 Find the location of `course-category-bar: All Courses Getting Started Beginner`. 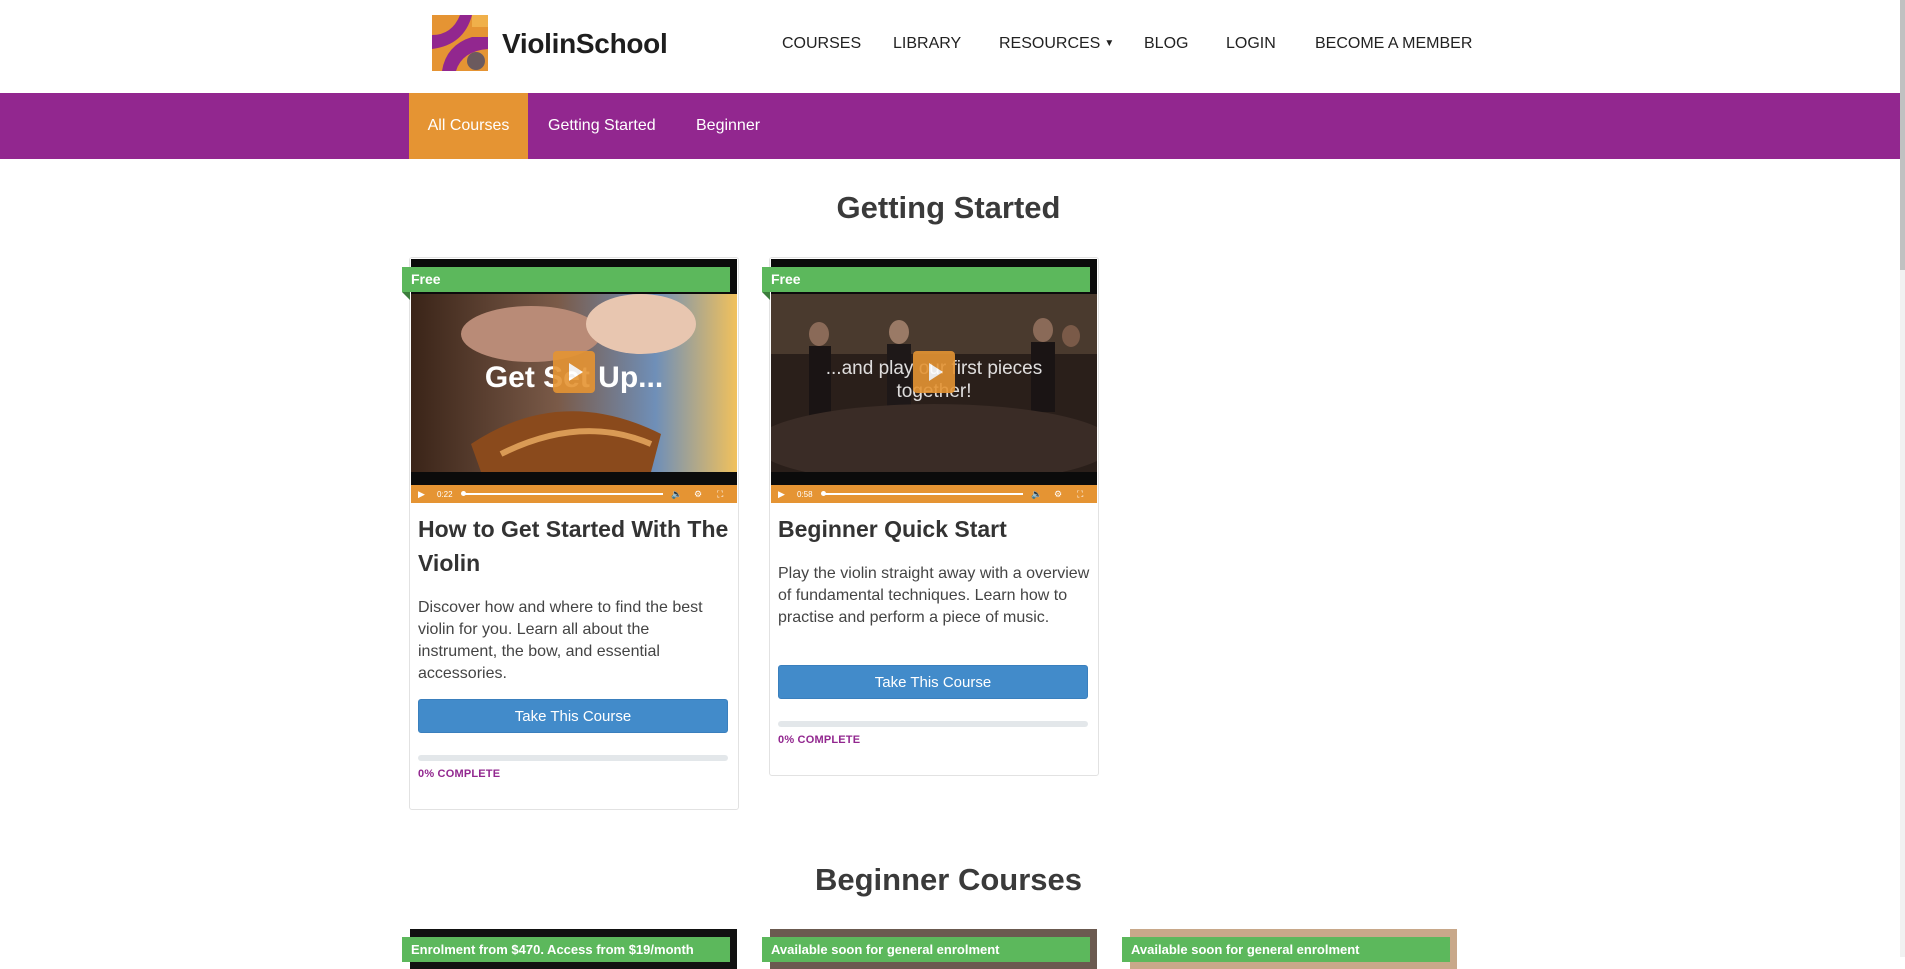

course-category-bar: All Courses Getting Started Beginner is located at coordinates (950, 126).